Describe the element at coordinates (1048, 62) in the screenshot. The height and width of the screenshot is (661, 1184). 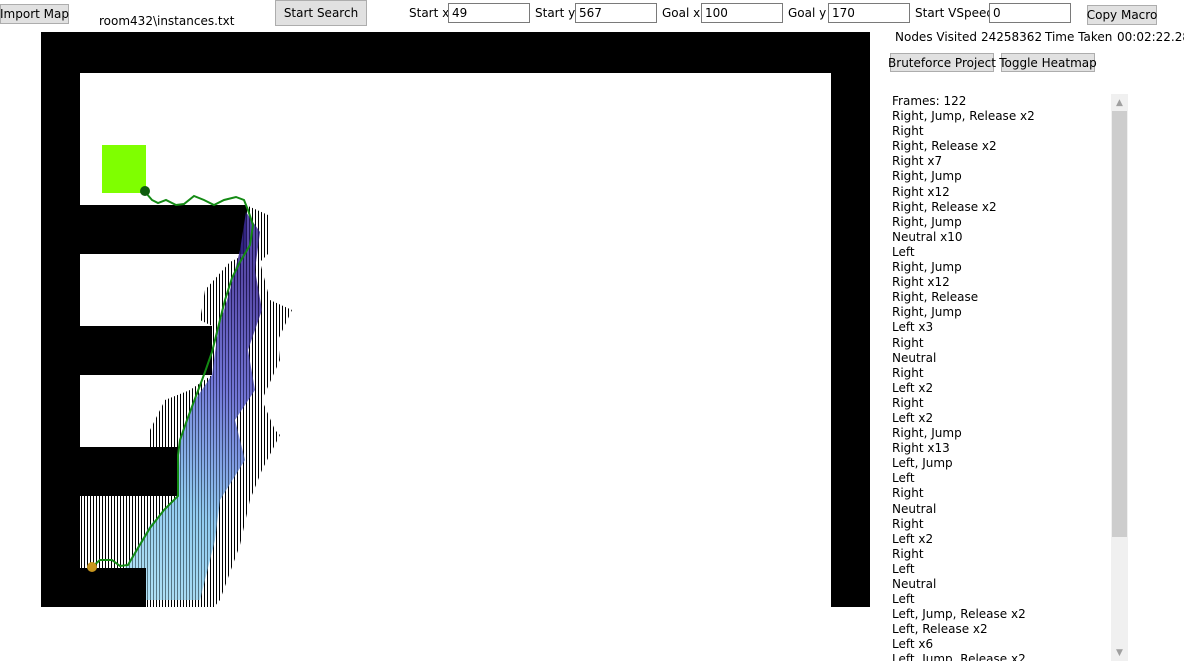
I see `toggle-heatmap-button: Toggle Heatmap` at that location.